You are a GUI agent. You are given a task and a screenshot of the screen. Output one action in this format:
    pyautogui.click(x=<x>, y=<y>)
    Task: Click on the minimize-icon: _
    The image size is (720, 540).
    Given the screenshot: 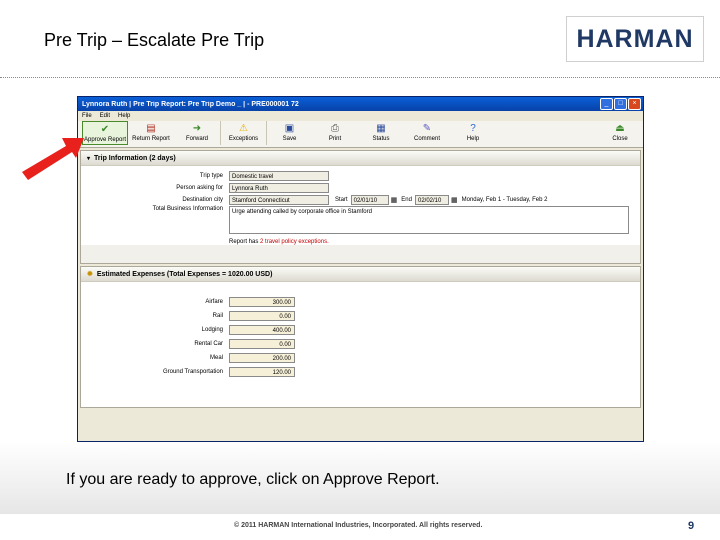 What is the action you would take?
    pyautogui.click(x=606, y=104)
    